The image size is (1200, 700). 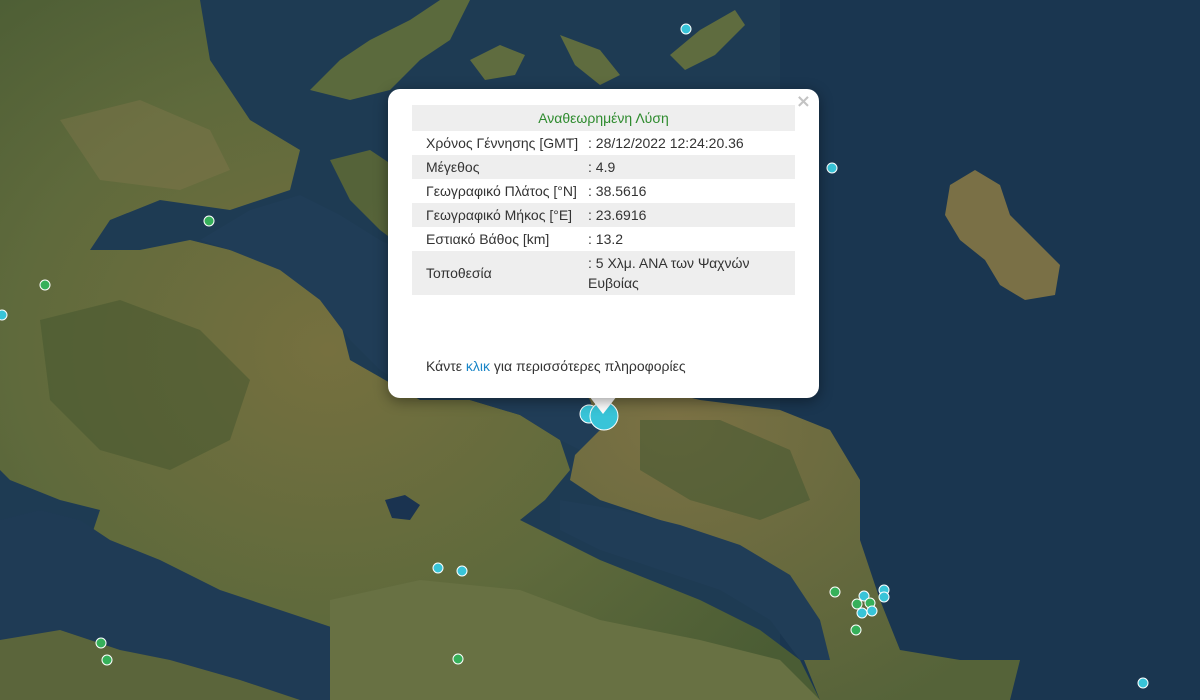 What do you see at coordinates (803, 101) in the screenshot?
I see `close-icon: ×` at bounding box center [803, 101].